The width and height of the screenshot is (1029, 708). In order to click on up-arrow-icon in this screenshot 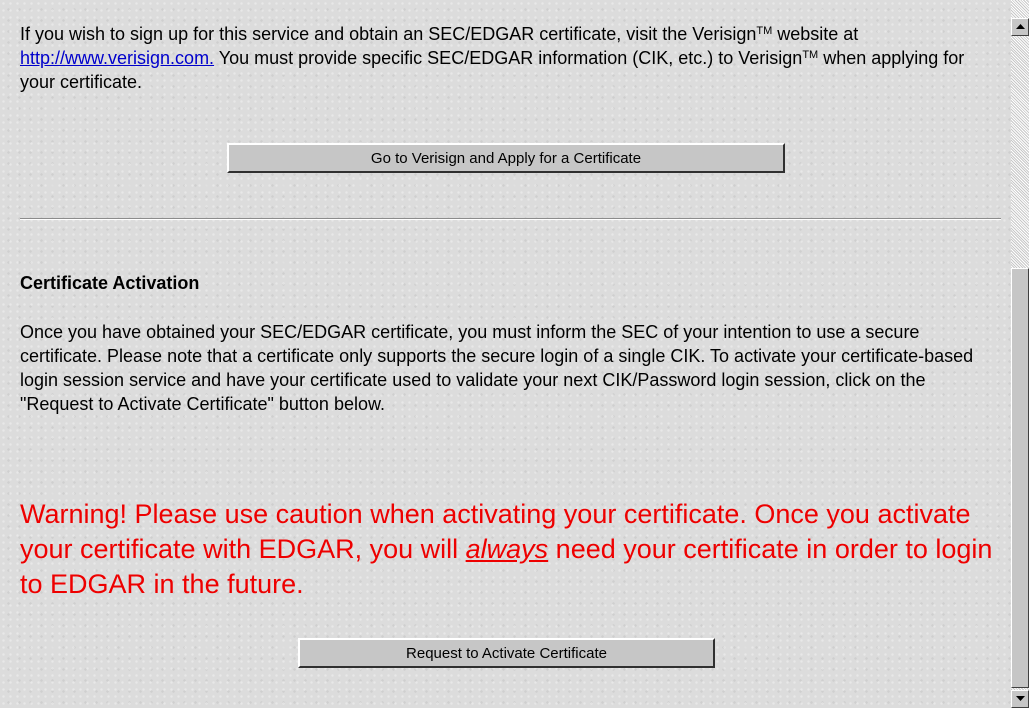, I will do `click(1020, 26)`.